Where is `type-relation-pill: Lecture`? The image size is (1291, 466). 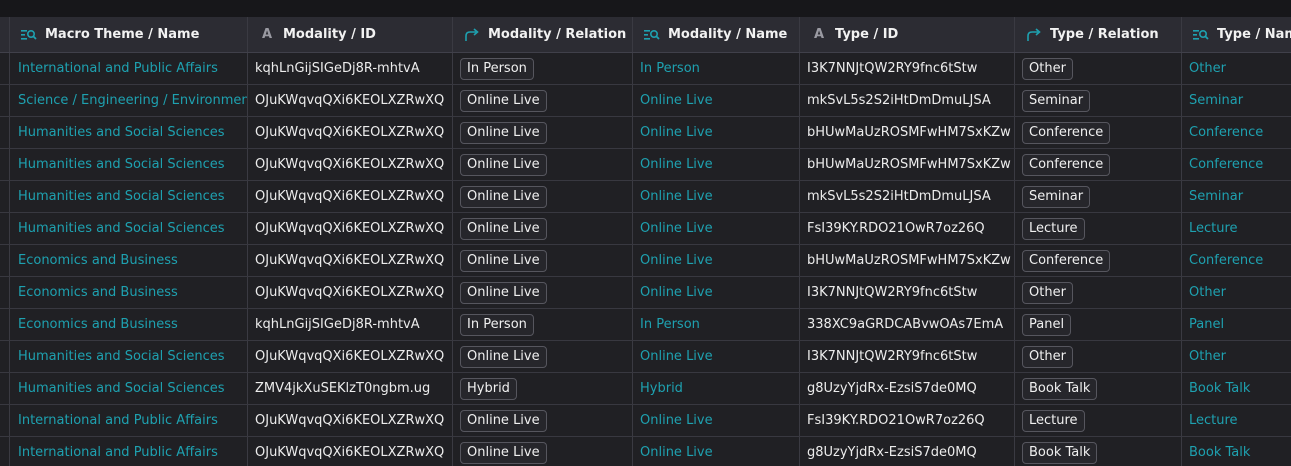
type-relation-pill: Lecture is located at coordinates (1053, 420).